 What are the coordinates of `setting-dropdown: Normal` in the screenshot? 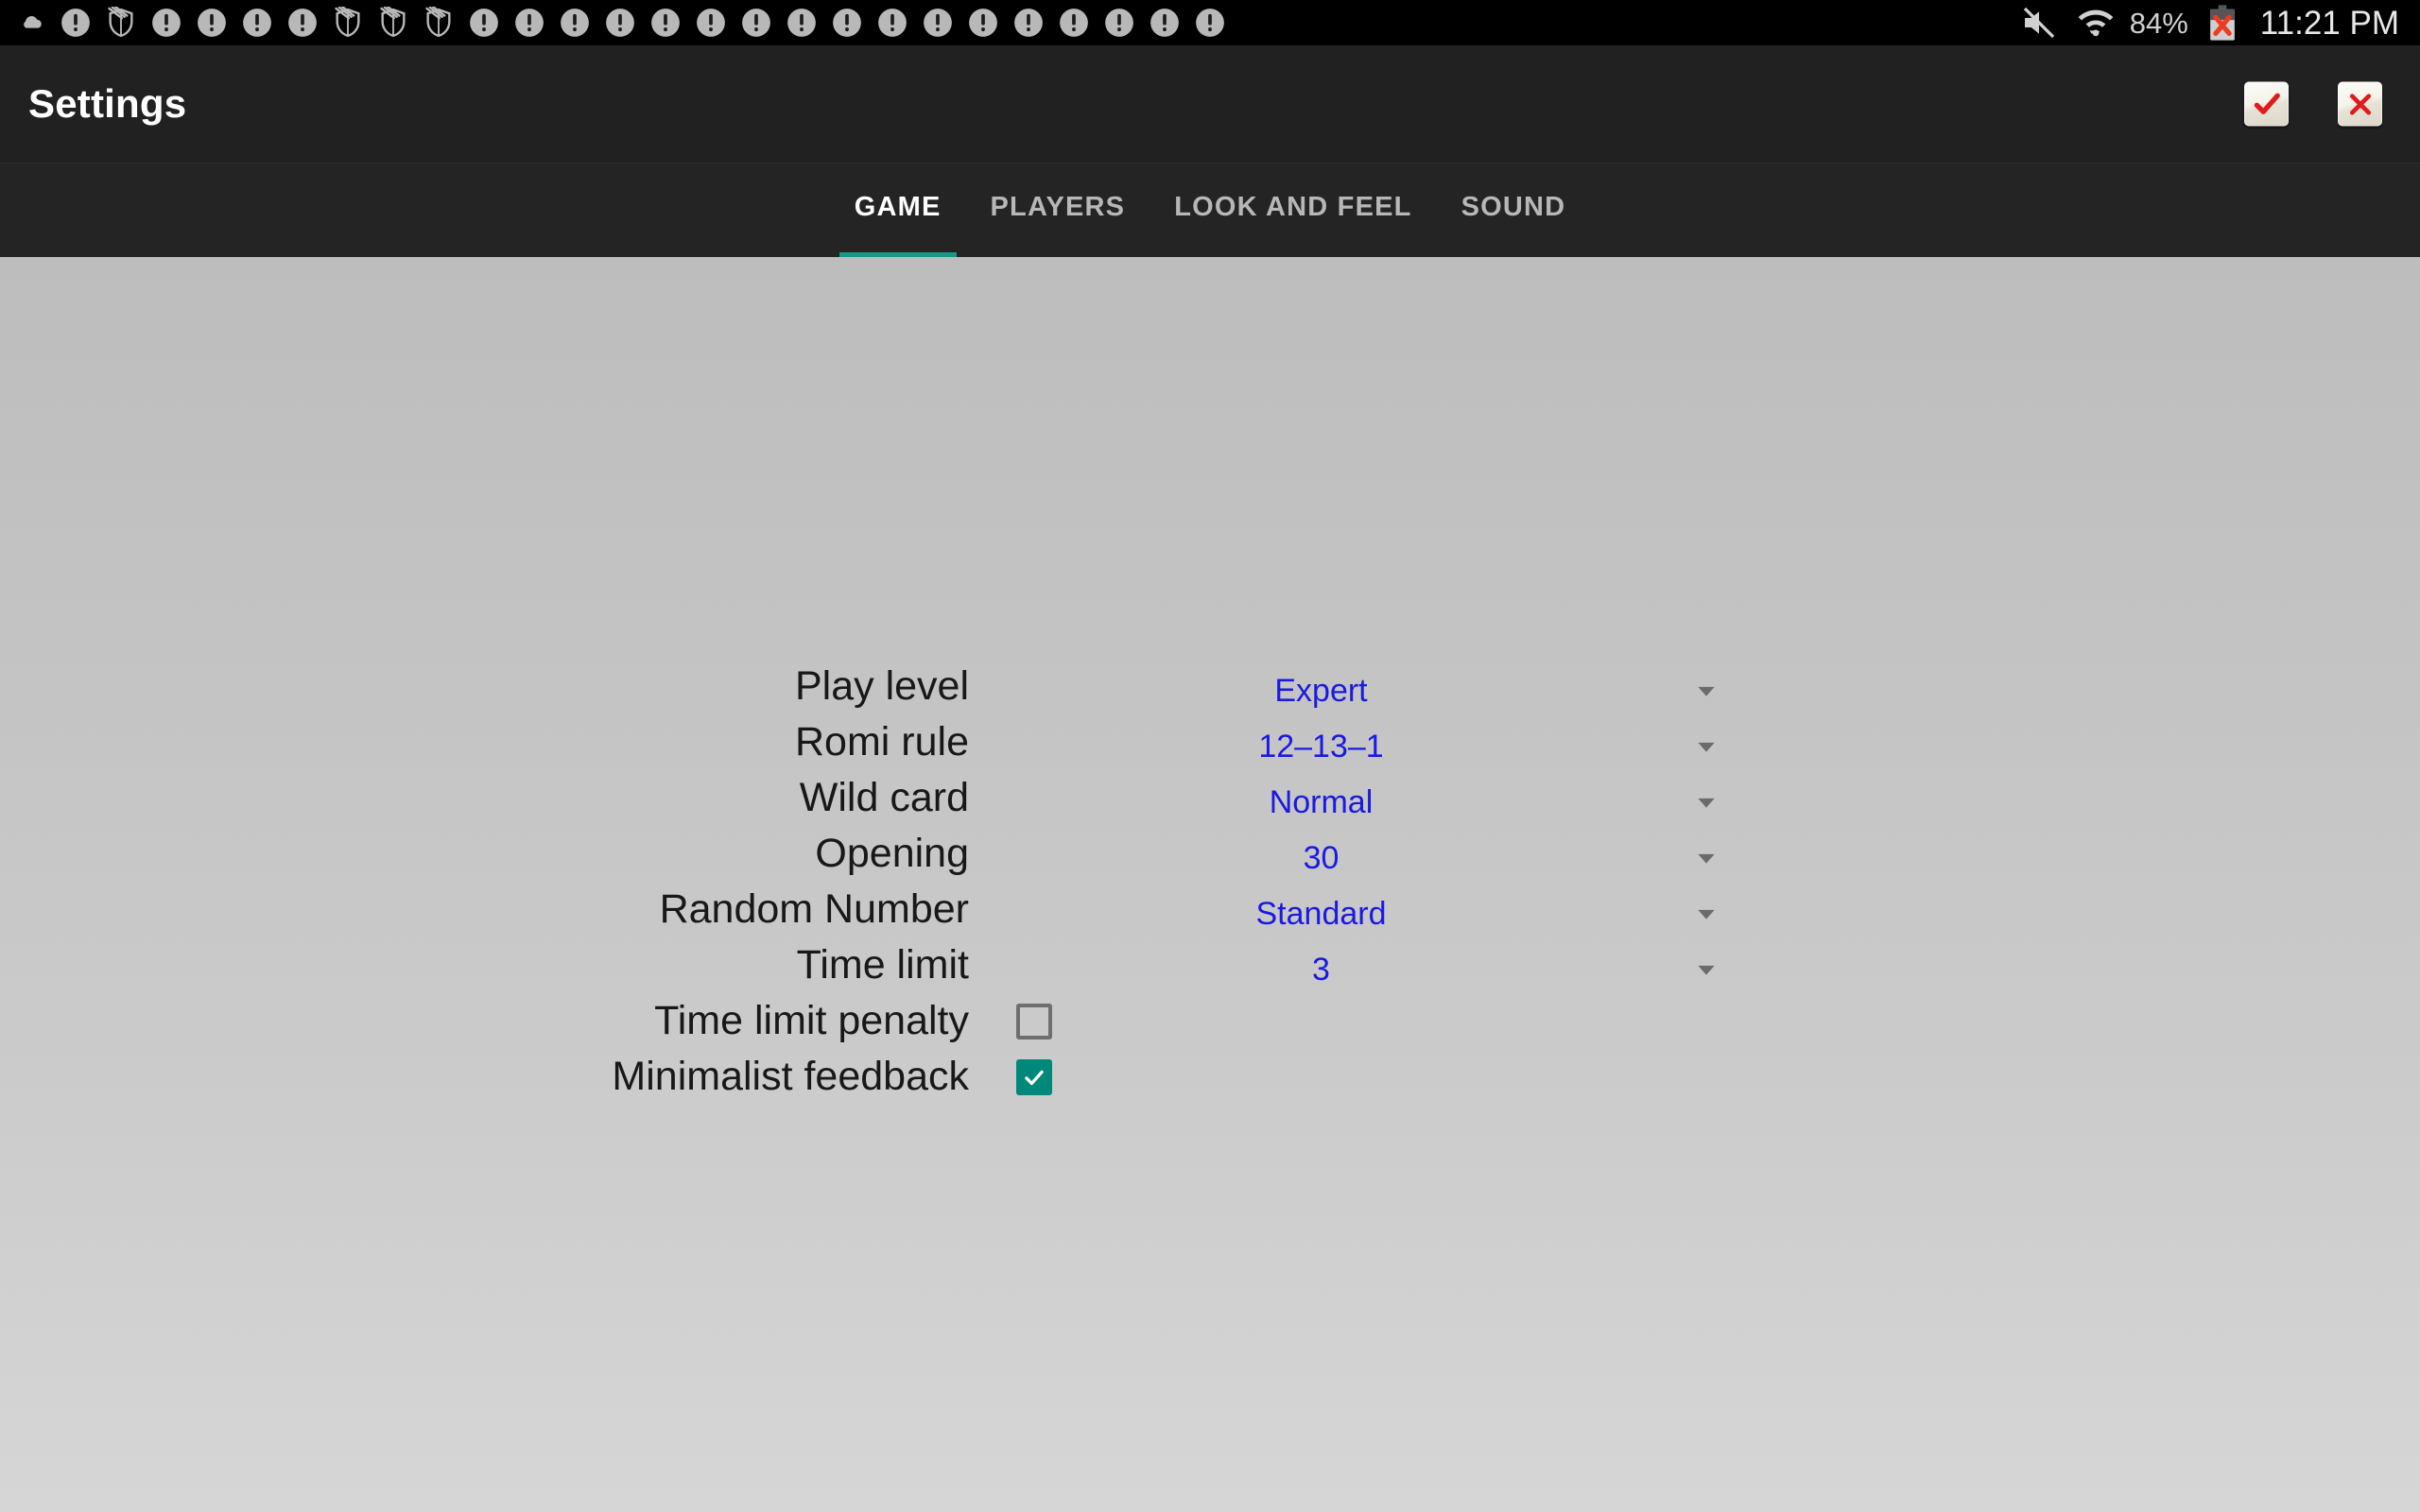 It's located at (1354, 798).